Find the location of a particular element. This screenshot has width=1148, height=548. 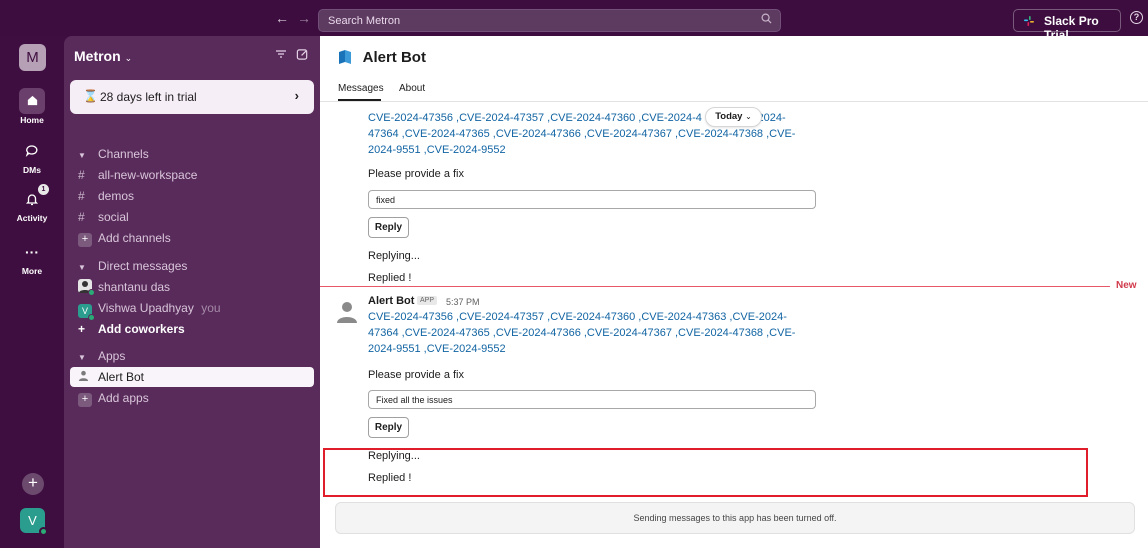

dm-you-suffix: you is located at coordinates (211, 308).